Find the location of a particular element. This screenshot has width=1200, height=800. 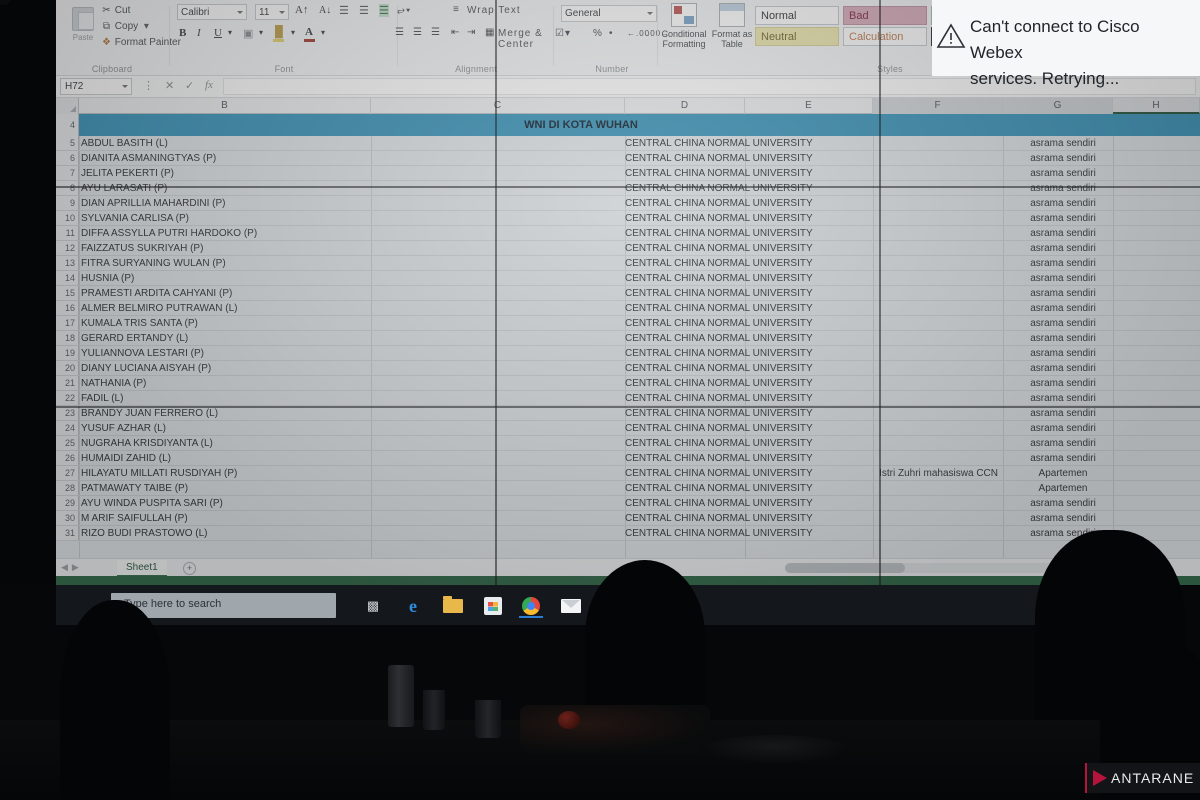

row-header: 26 is located at coordinates (67, 458).